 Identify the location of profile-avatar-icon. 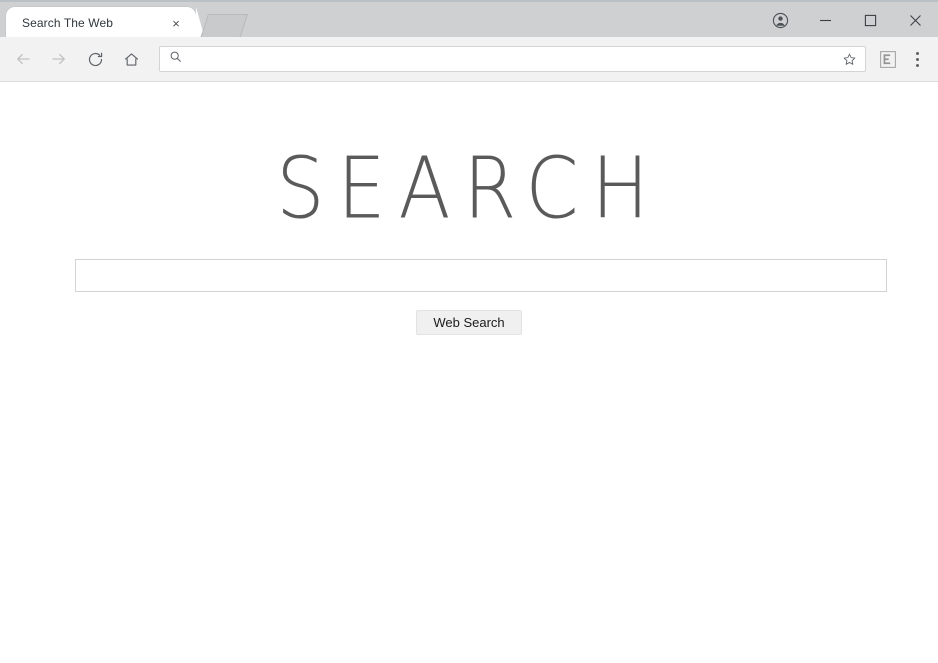
(780, 21).